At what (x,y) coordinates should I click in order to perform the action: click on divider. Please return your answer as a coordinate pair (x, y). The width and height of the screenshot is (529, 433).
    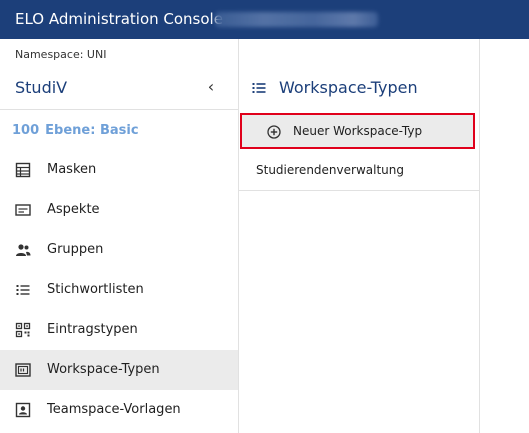
    Looking at the image, I should click on (119, 109).